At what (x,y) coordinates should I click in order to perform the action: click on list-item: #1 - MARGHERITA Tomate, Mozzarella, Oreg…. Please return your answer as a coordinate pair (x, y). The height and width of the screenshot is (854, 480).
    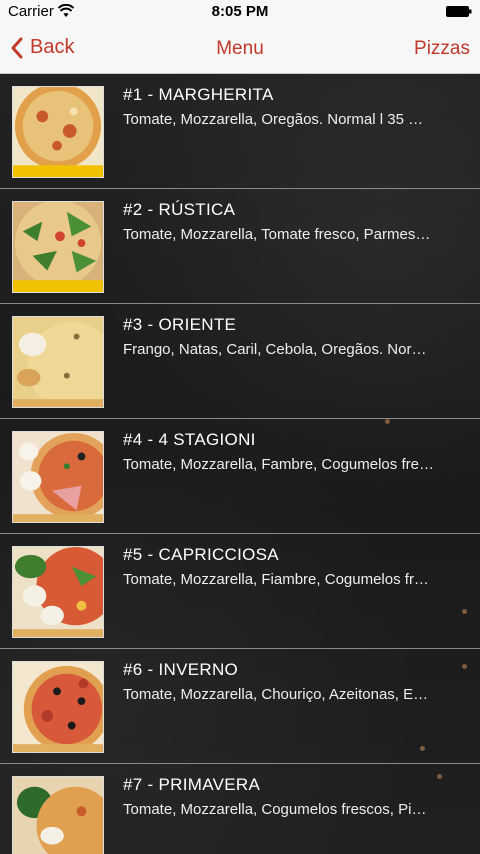
    Looking at the image, I should click on (240, 131).